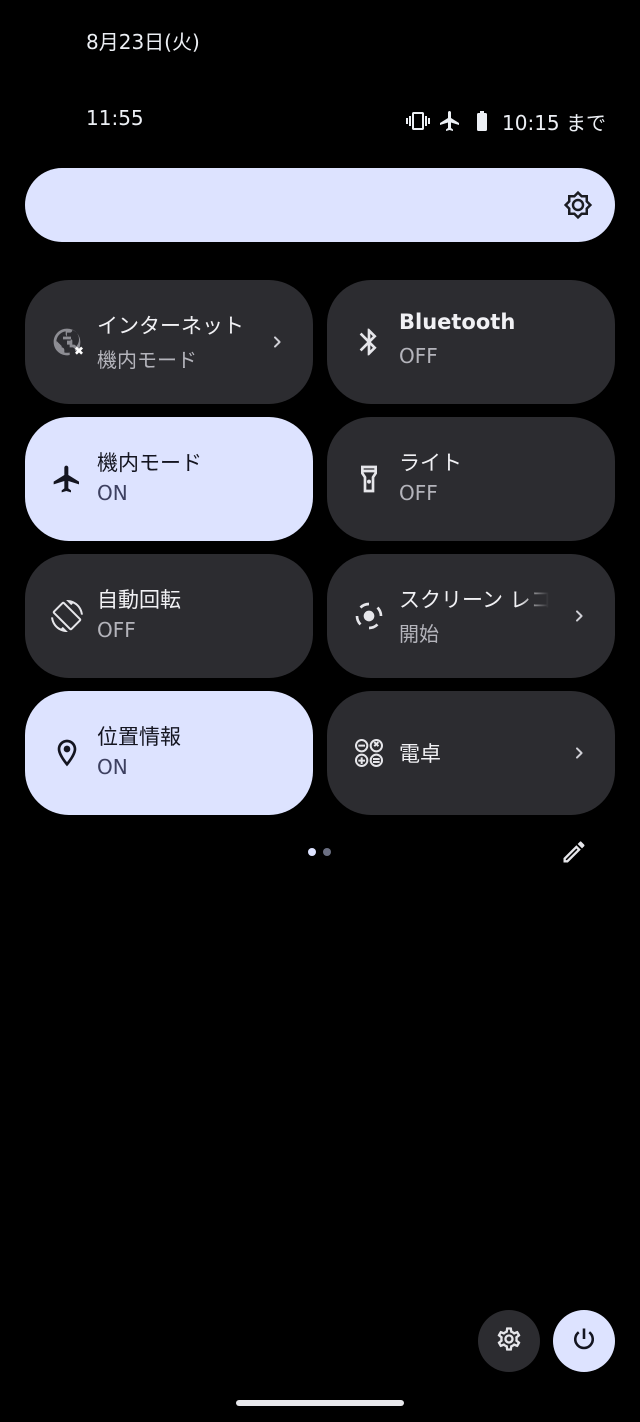 The width and height of the screenshot is (640, 1422). Describe the element at coordinates (578, 205) in the screenshot. I see `brightness-icon` at that location.